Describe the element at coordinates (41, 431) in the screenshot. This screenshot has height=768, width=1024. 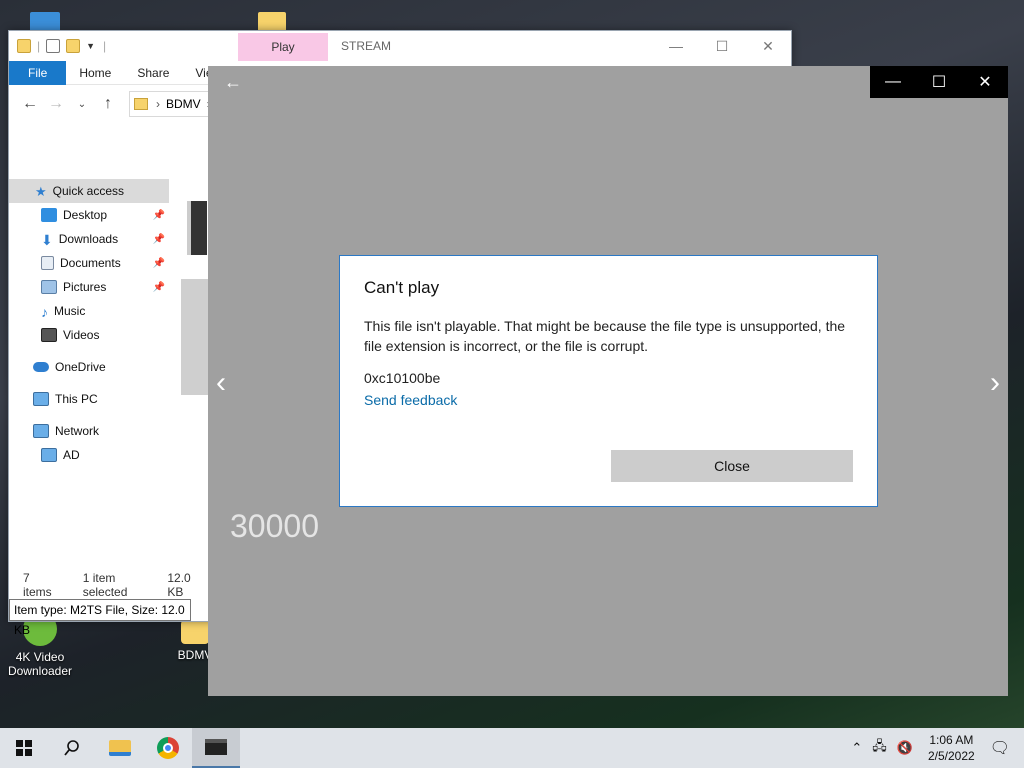
I see `network-icon` at that location.